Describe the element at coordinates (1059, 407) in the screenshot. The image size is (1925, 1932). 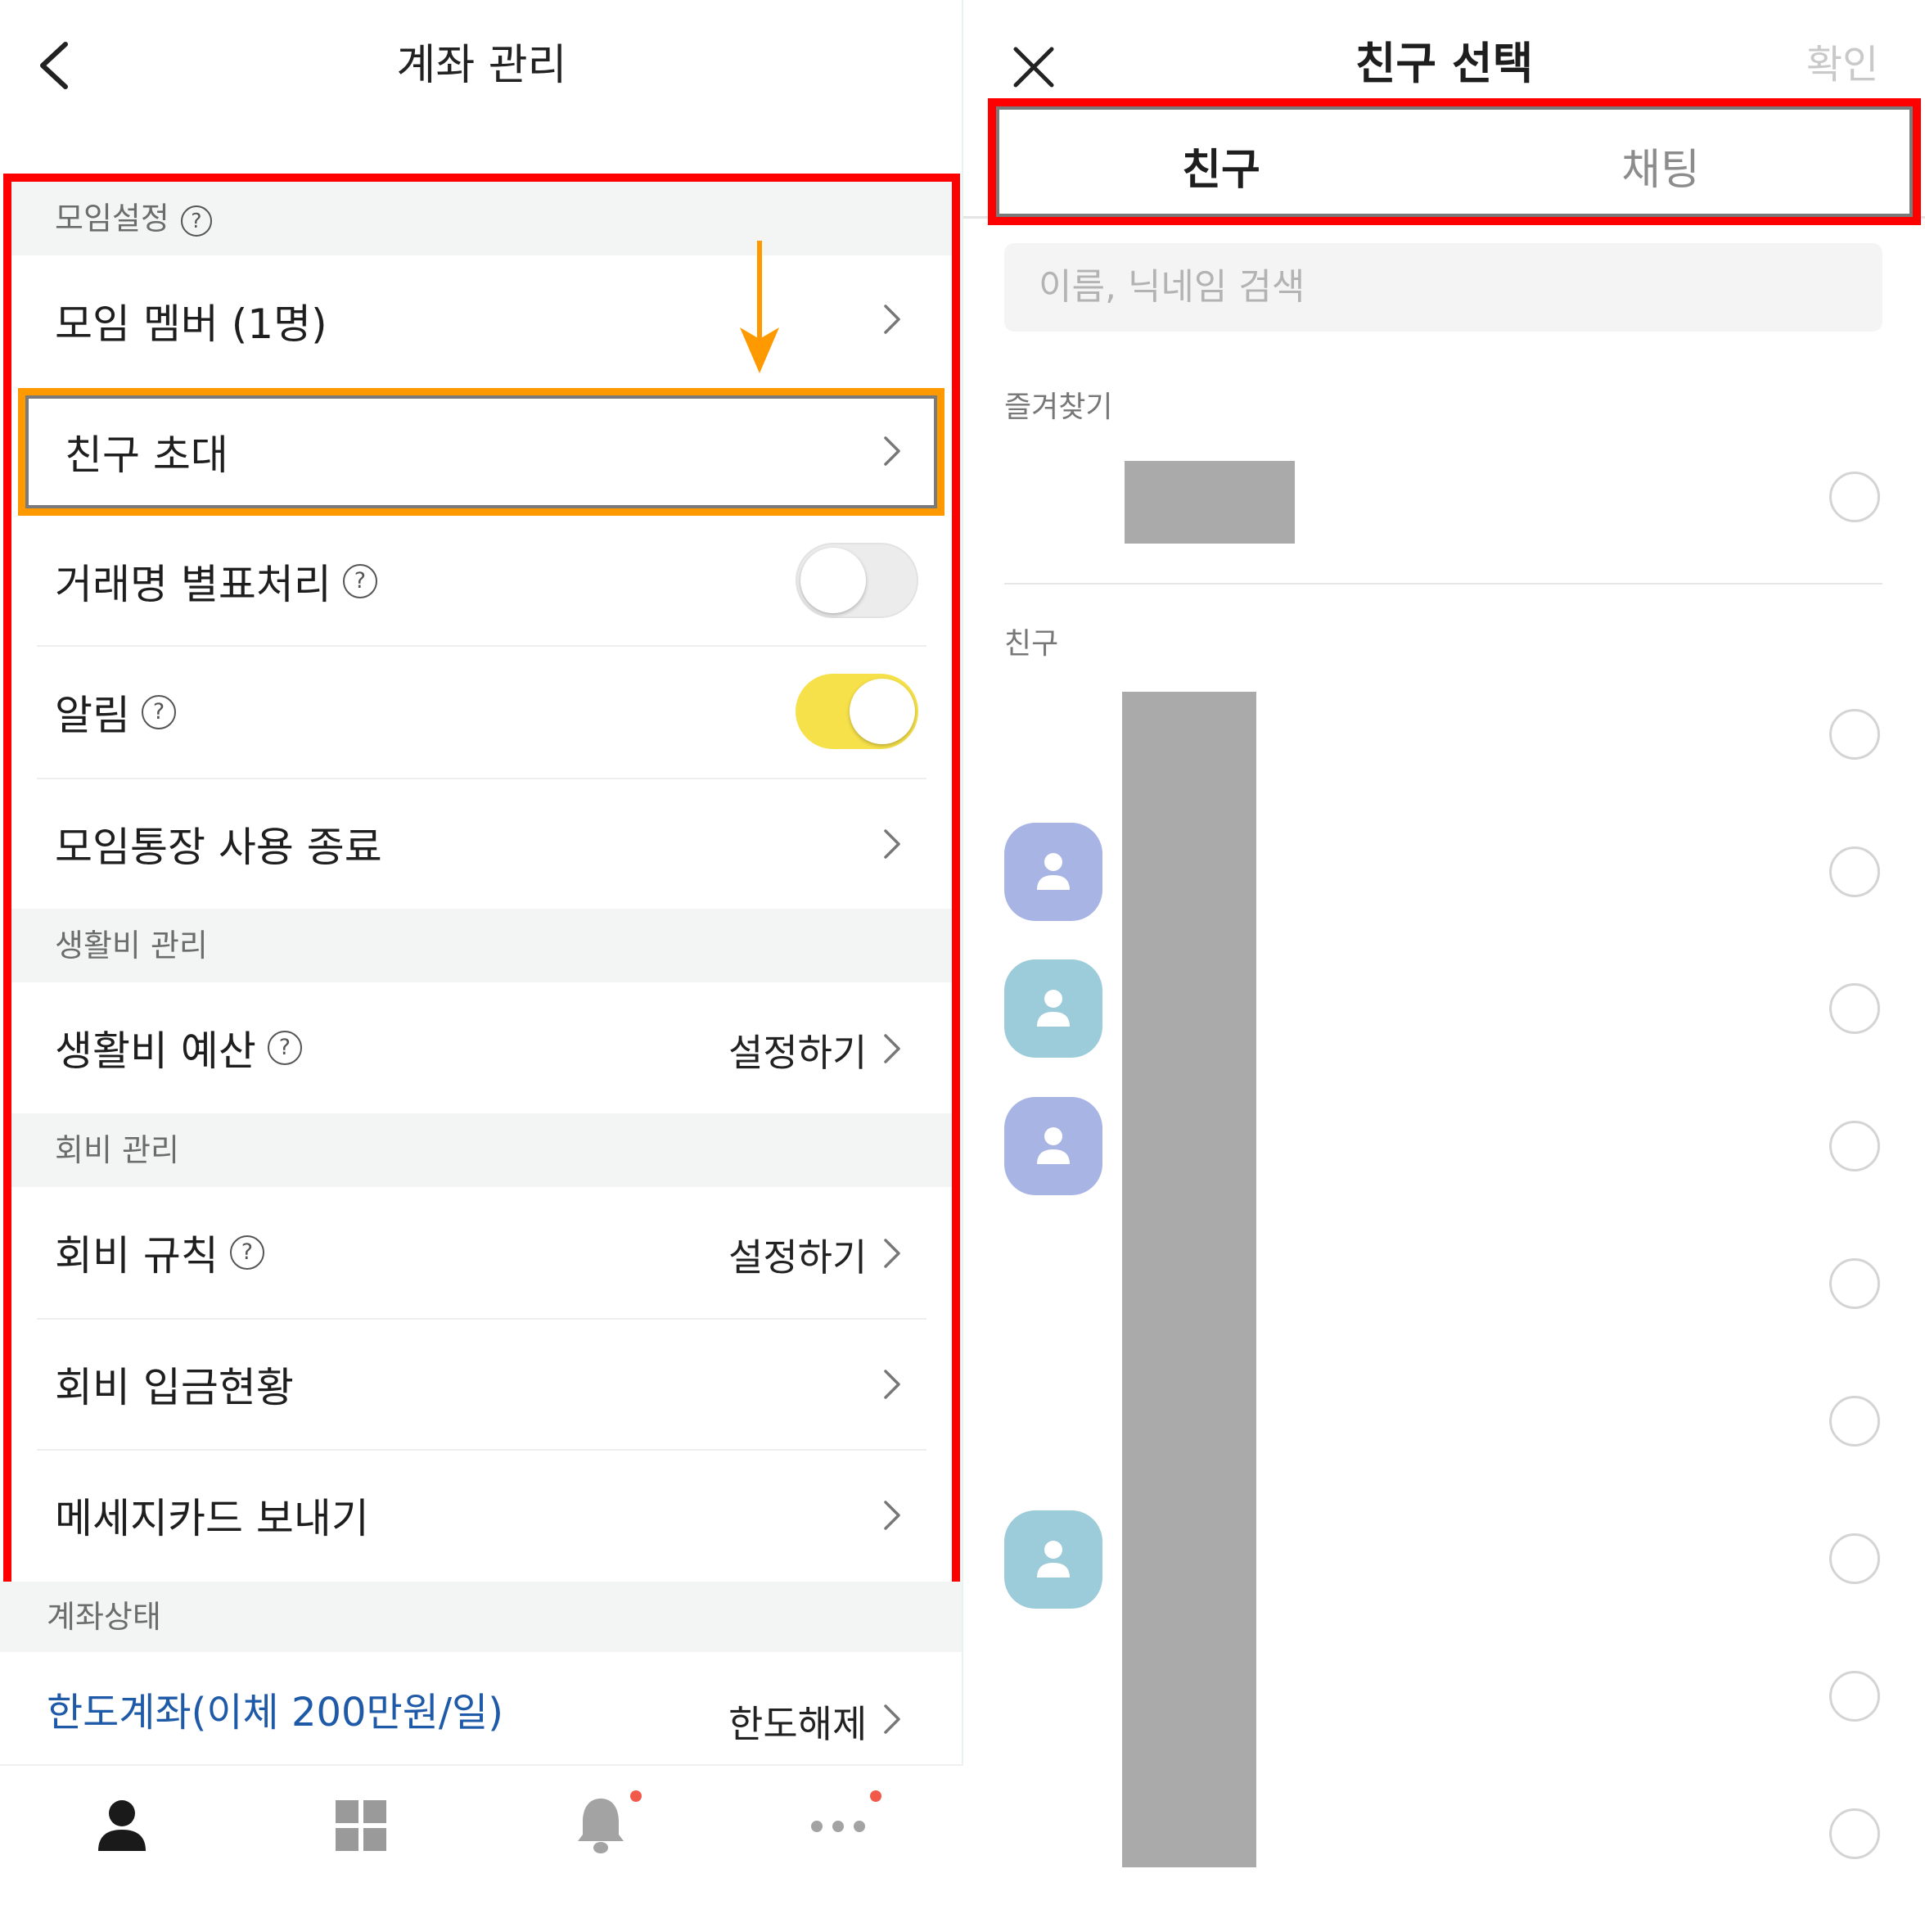
I see `favorites-label: 즐겨찾기` at that location.